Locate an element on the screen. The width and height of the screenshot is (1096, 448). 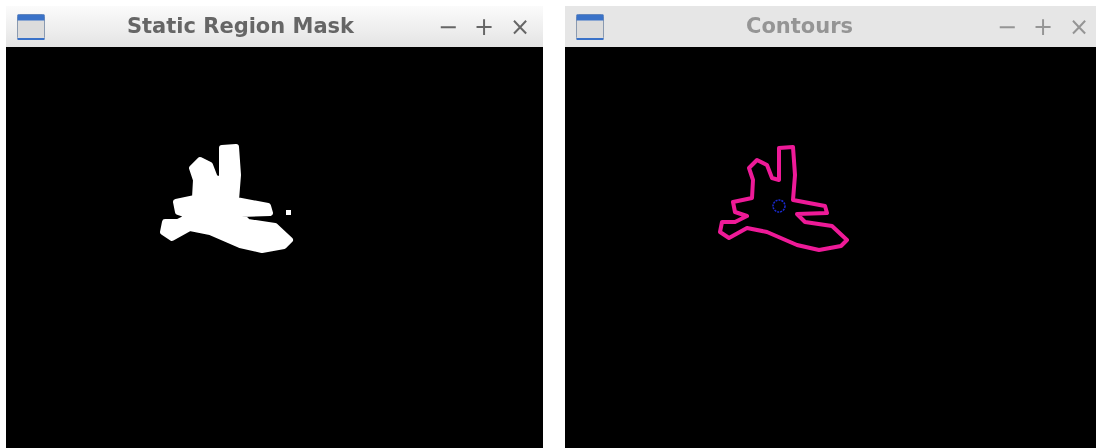
window-title: Contours is located at coordinates (799, 26).